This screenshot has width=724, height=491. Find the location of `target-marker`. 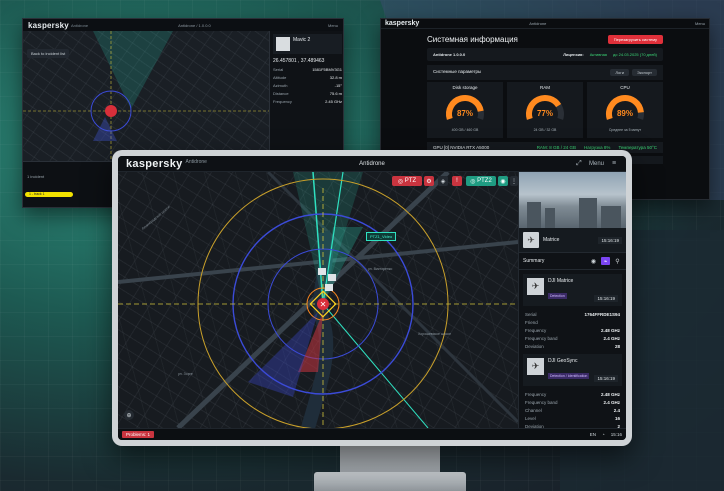

target-marker is located at coordinates (111, 111).